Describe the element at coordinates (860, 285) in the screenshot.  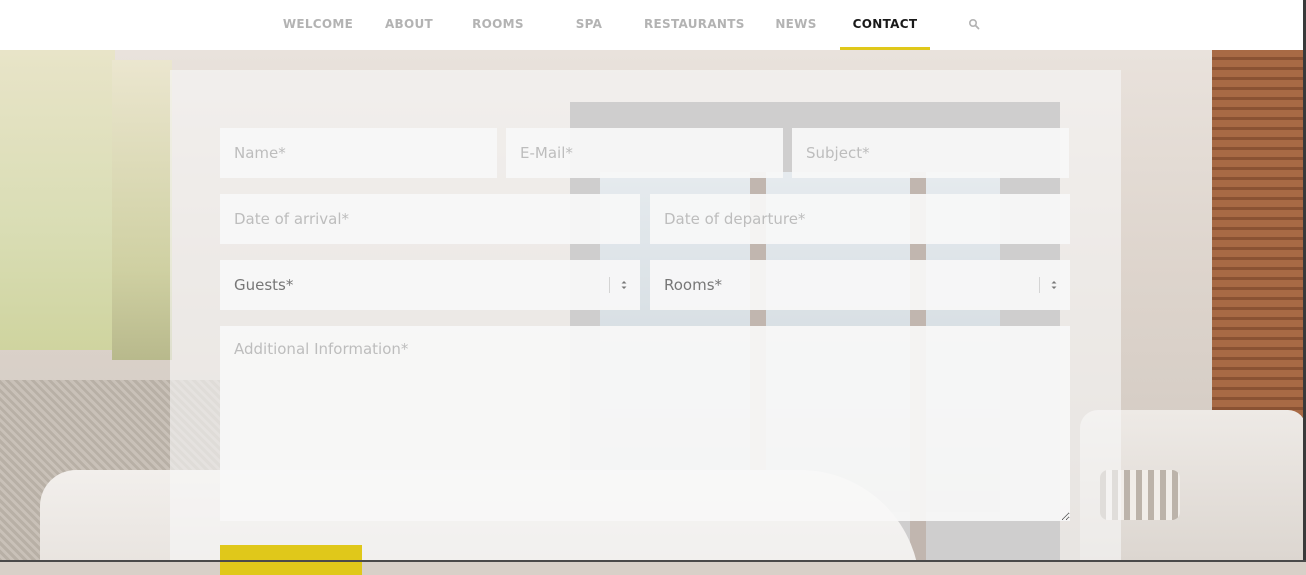
I see `rooms-select: Rooms*` at that location.